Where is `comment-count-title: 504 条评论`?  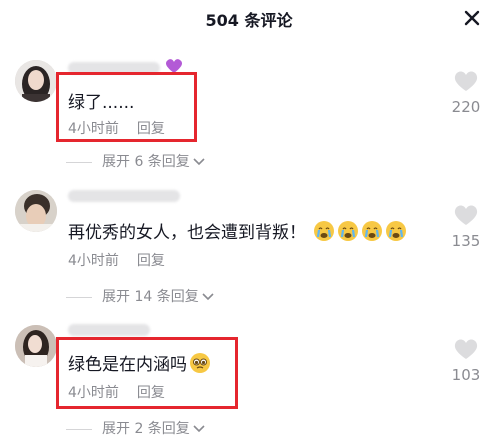 comment-count-title: 504 条评论 is located at coordinates (249, 20).